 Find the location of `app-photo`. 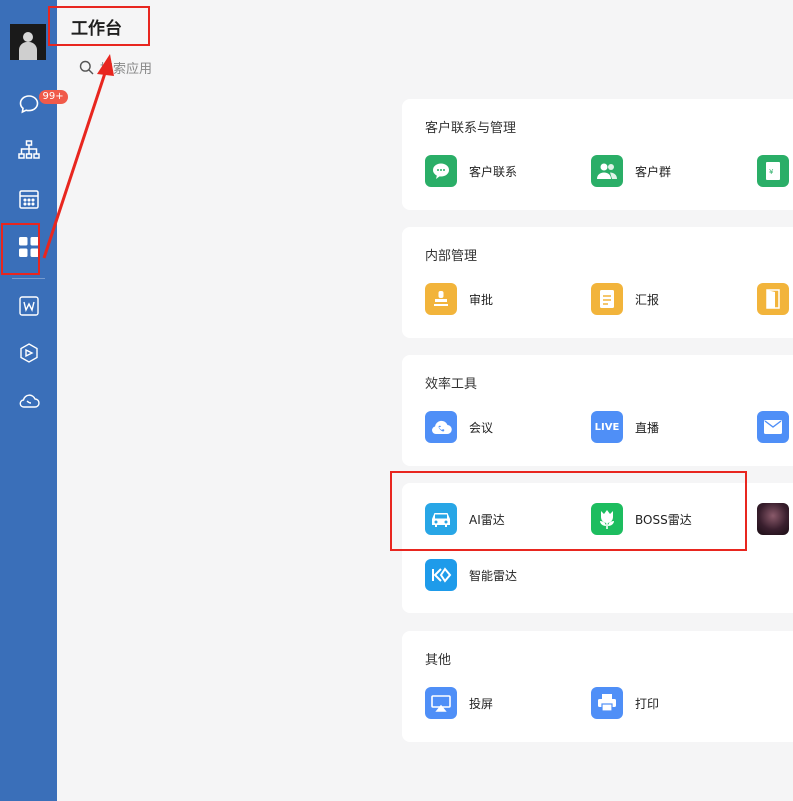

app-photo is located at coordinates (773, 519).